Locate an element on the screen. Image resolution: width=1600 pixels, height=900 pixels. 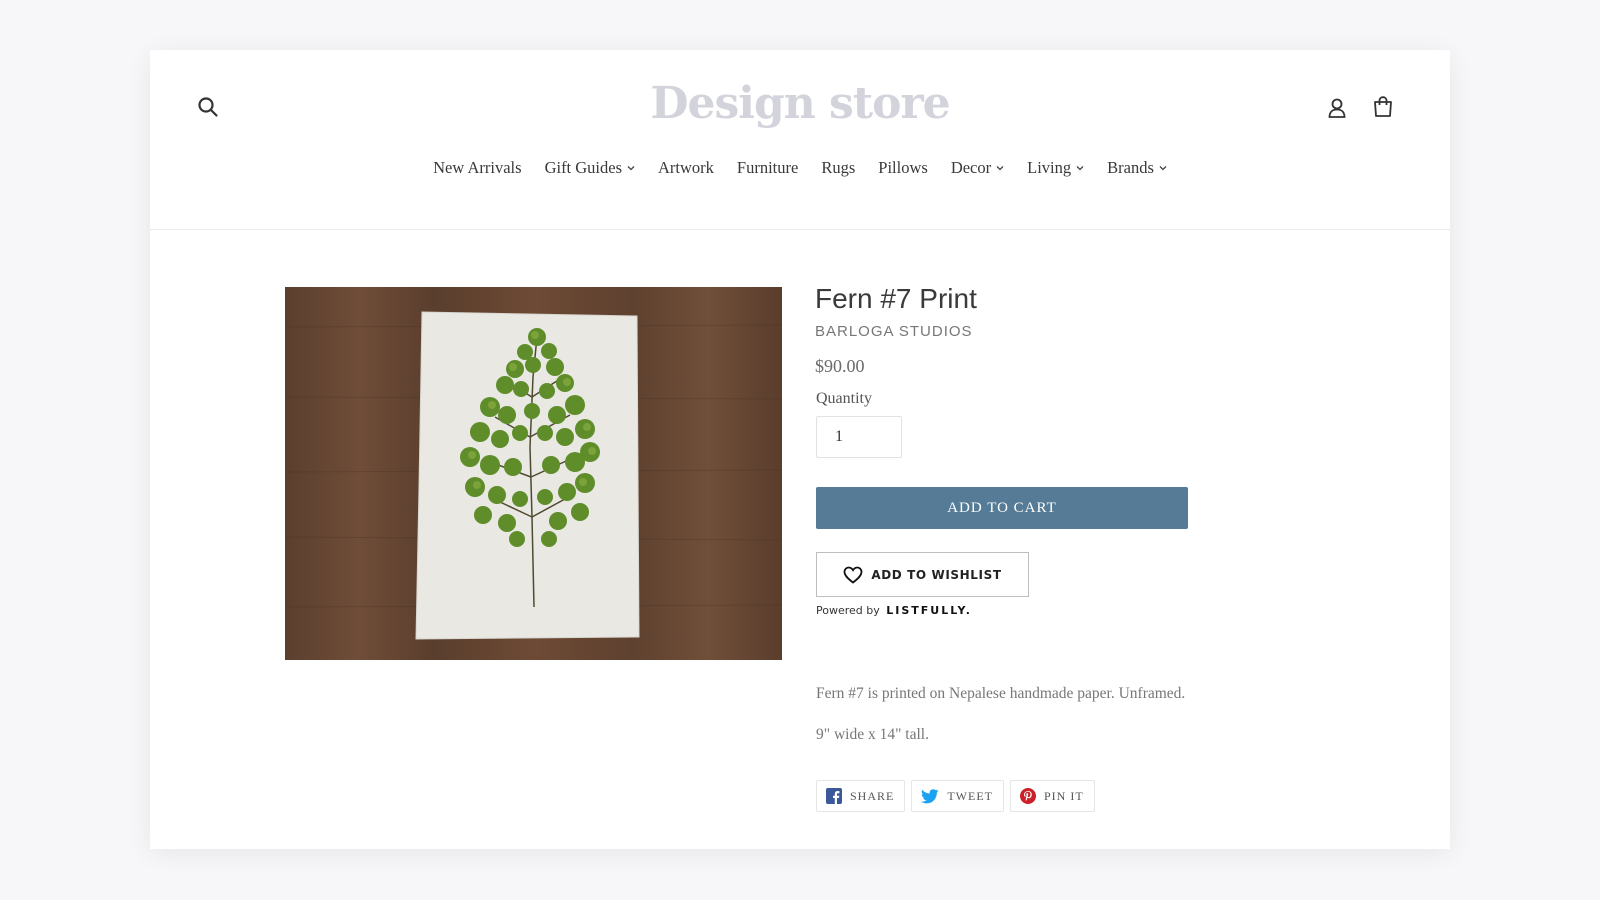
nav-brands: Brands is located at coordinates (1137, 168).